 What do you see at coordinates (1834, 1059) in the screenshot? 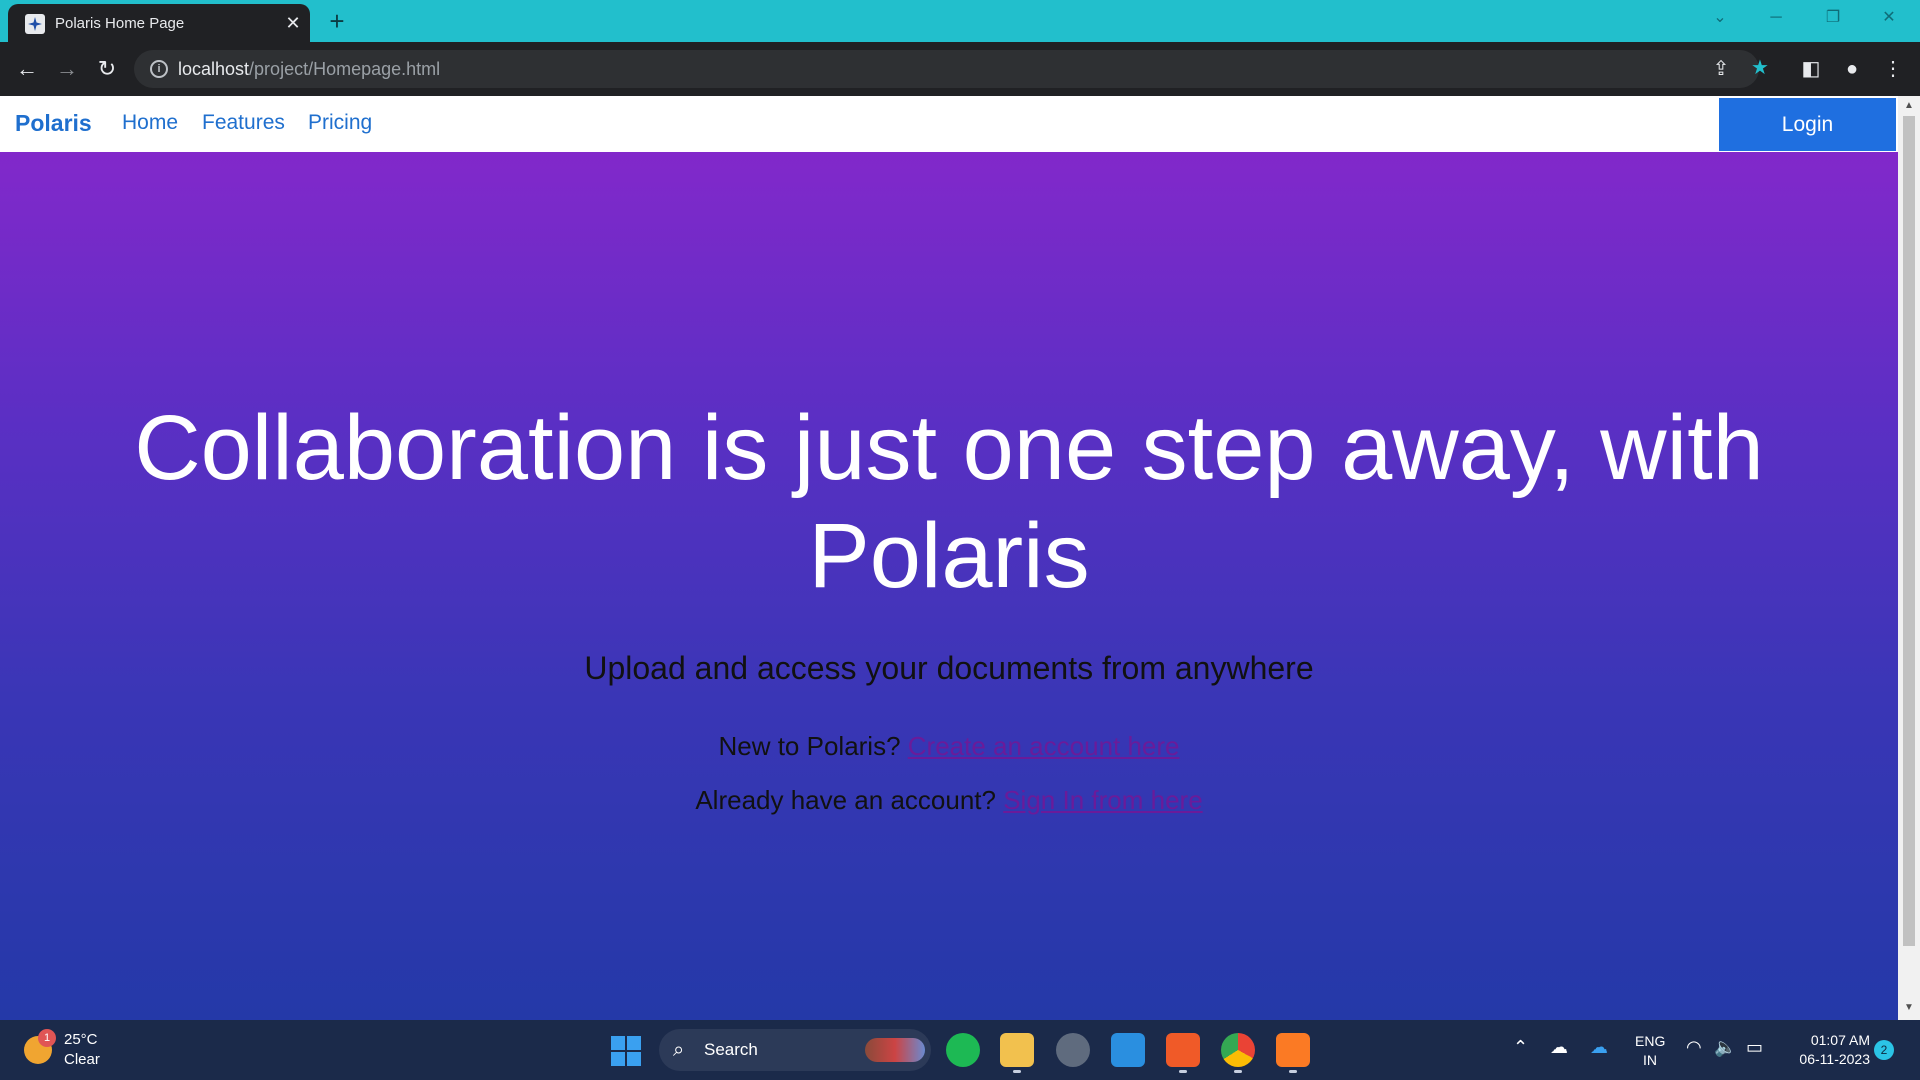
I see `clock-date: 06-11-2023` at bounding box center [1834, 1059].